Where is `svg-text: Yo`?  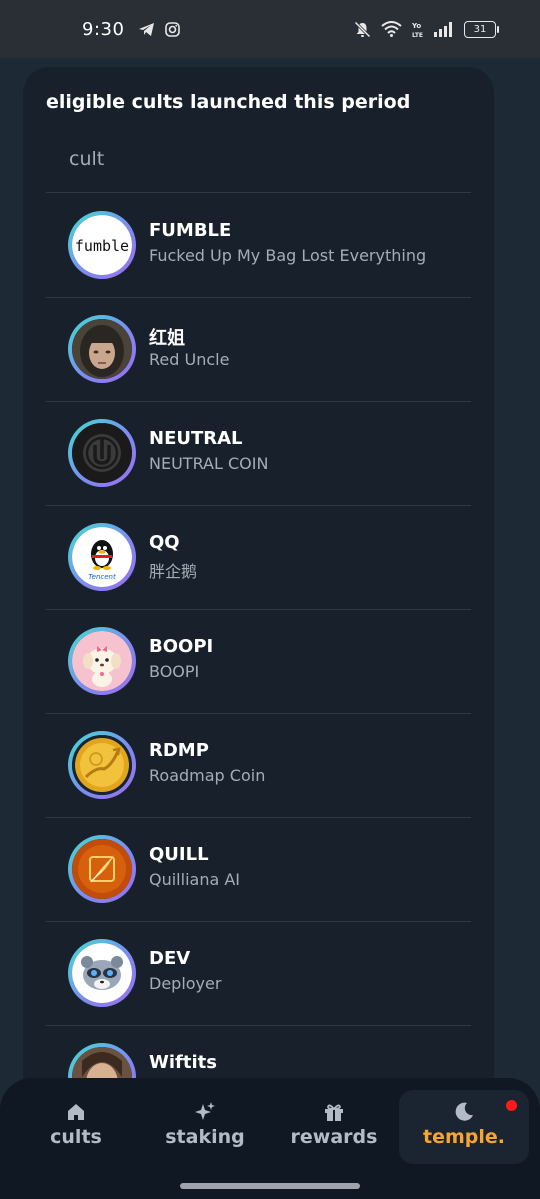
svg-text: Yo is located at coordinates (416, 26).